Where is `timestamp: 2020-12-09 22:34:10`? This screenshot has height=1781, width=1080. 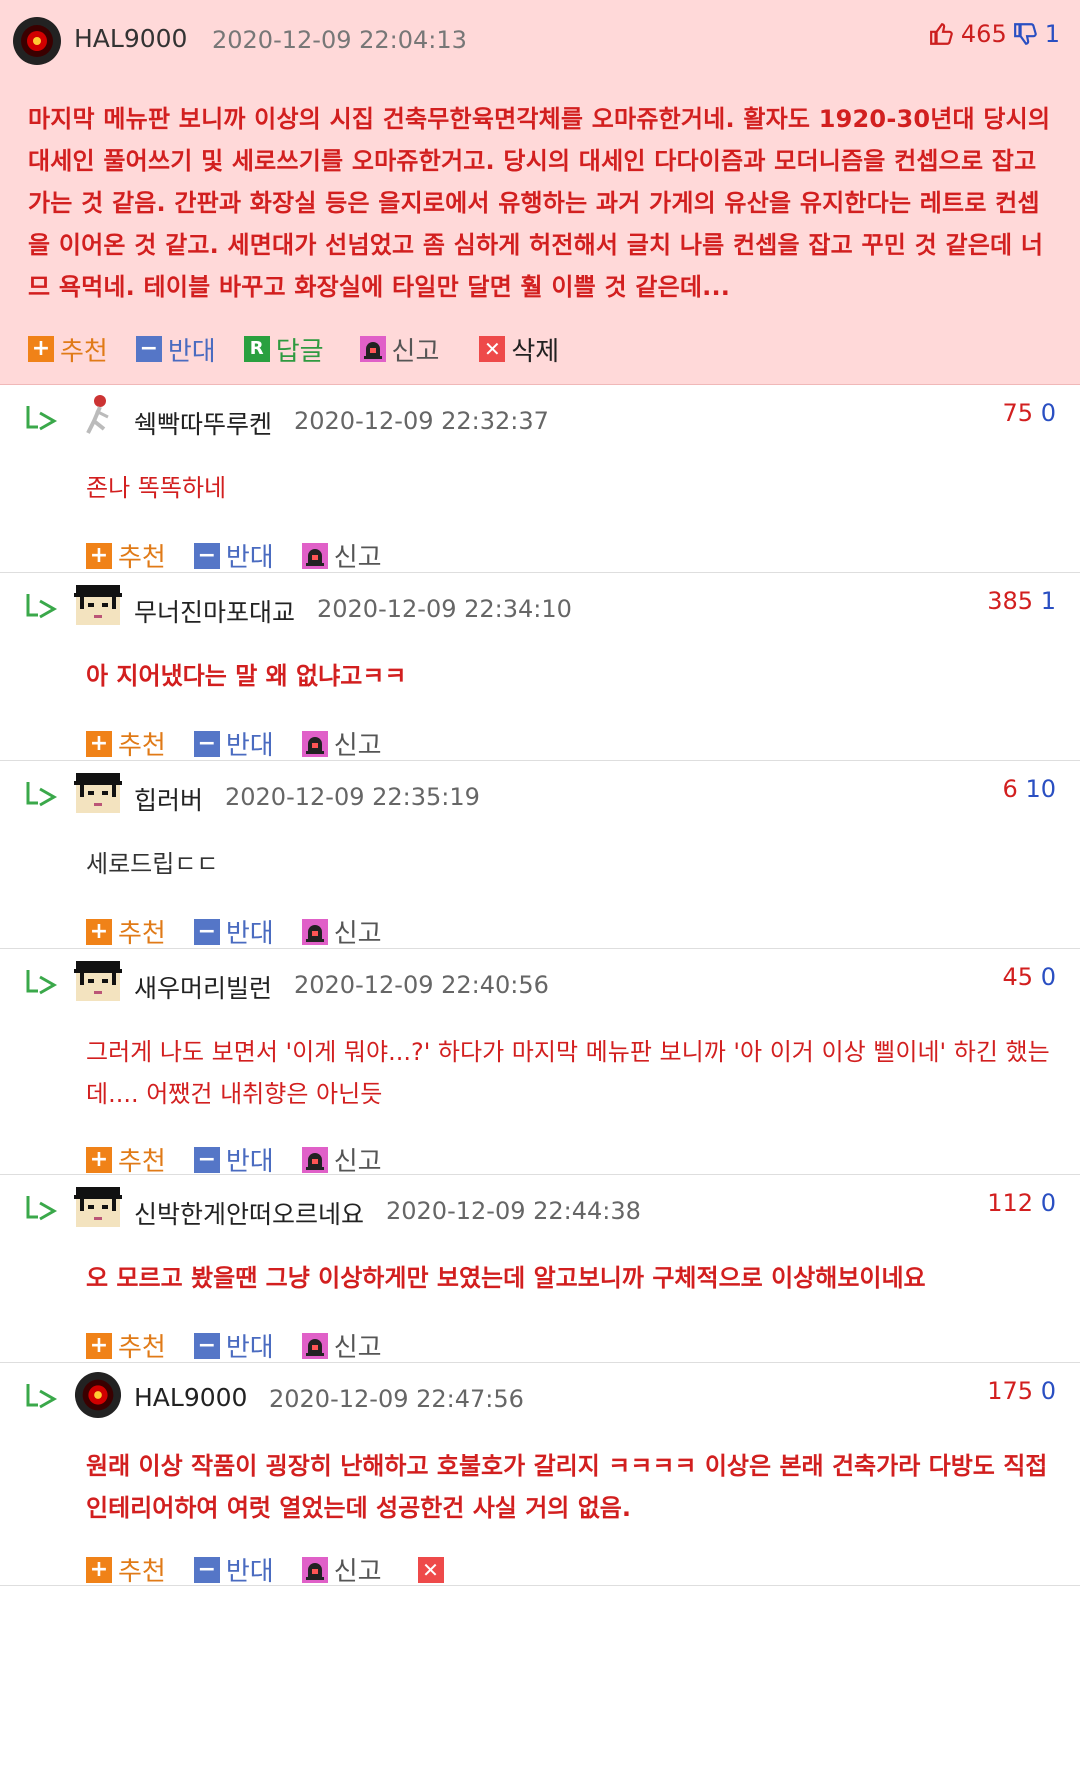
timestamp: 2020-12-09 22:34:10 is located at coordinates (444, 609).